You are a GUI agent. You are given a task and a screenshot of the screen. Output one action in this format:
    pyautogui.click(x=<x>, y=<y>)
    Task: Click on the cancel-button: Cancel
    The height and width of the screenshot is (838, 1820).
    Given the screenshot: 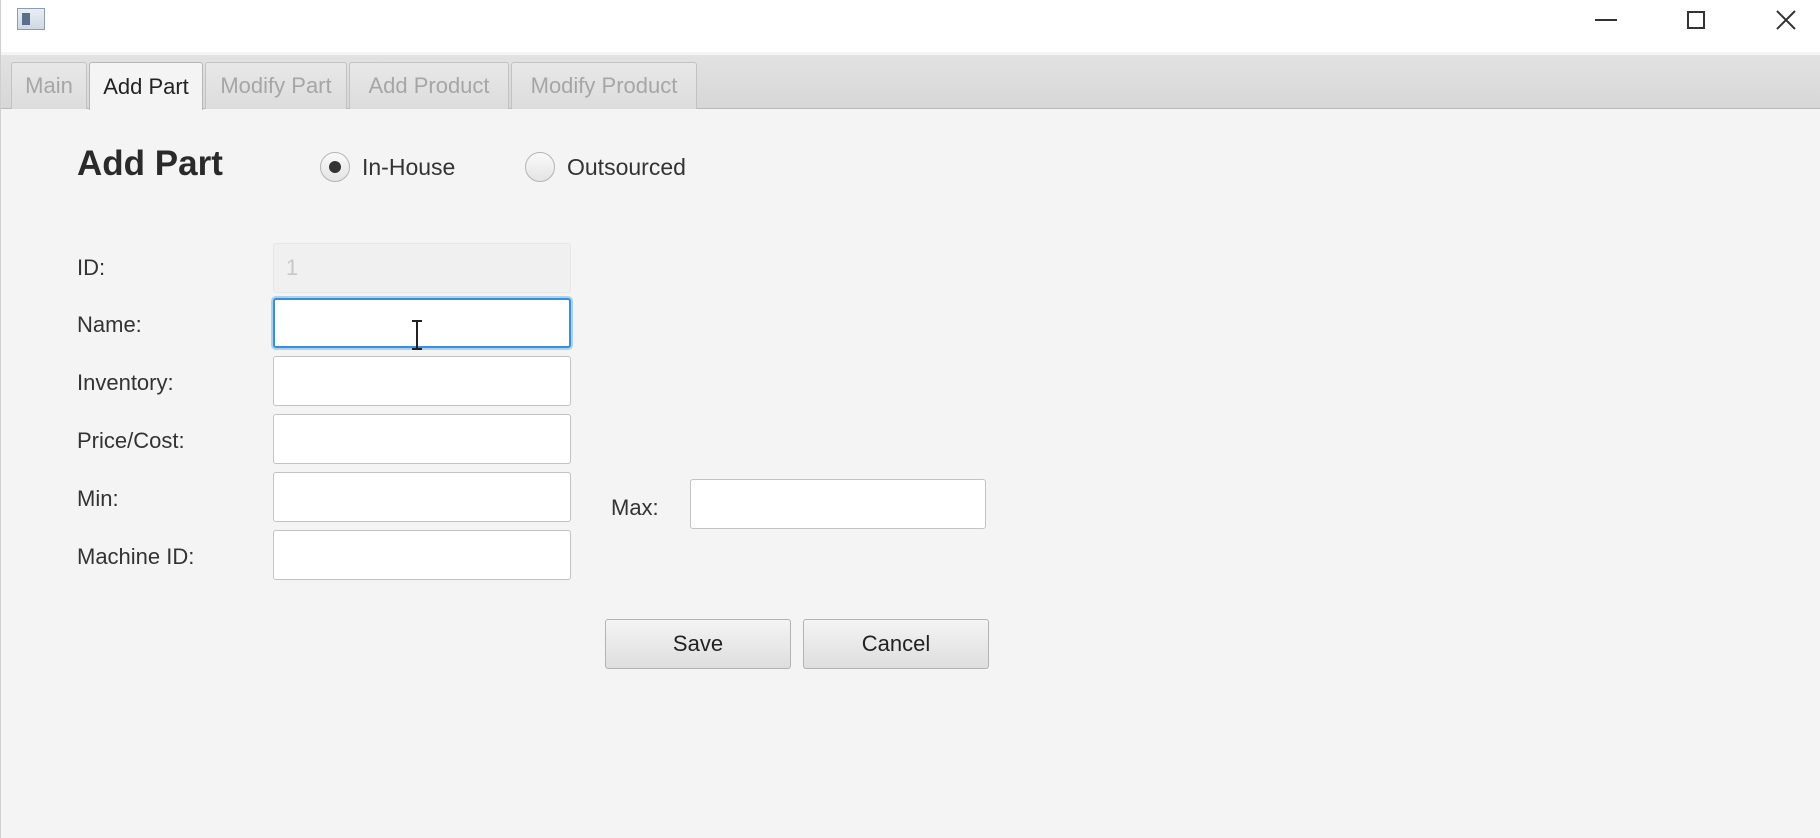 What is the action you would take?
    pyautogui.click(x=896, y=644)
    